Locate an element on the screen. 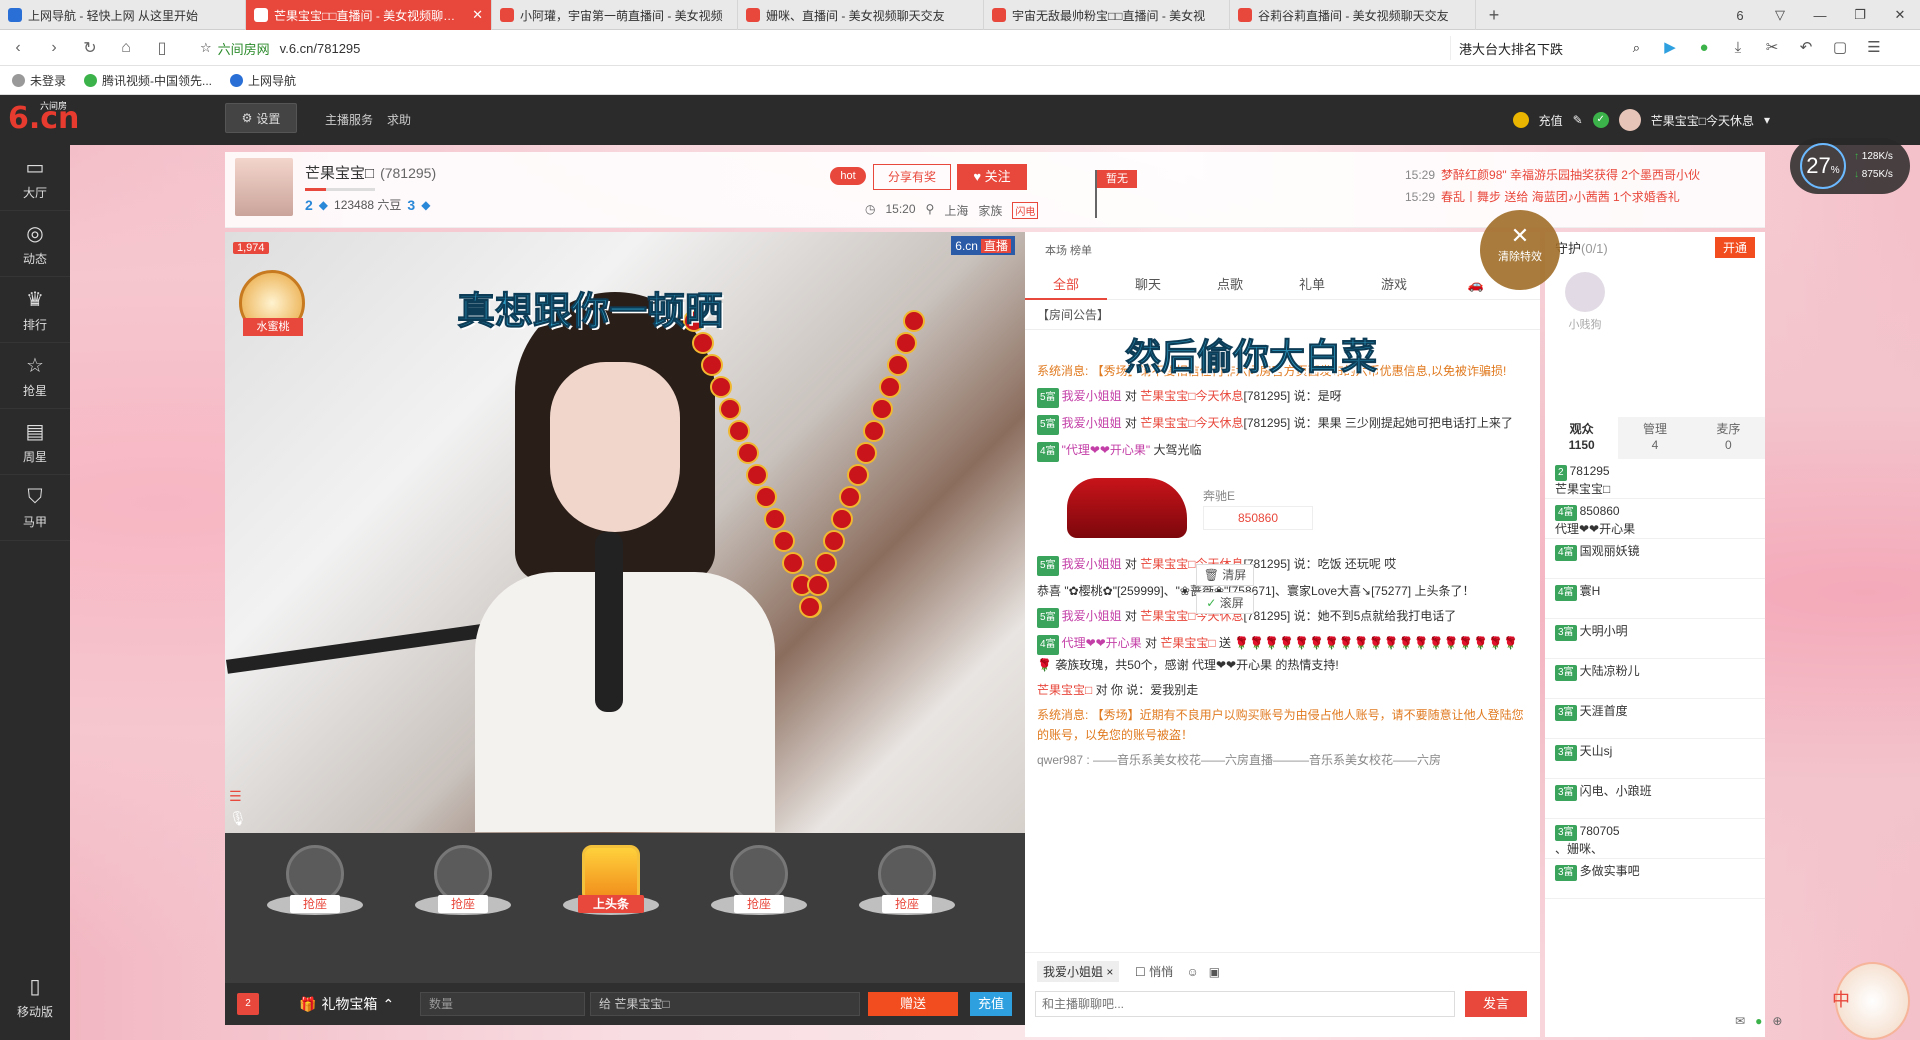 This screenshot has width=1920, height=1040. audience-item: 3富 大陆凉粉儿 is located at coordinates (1655, 679).